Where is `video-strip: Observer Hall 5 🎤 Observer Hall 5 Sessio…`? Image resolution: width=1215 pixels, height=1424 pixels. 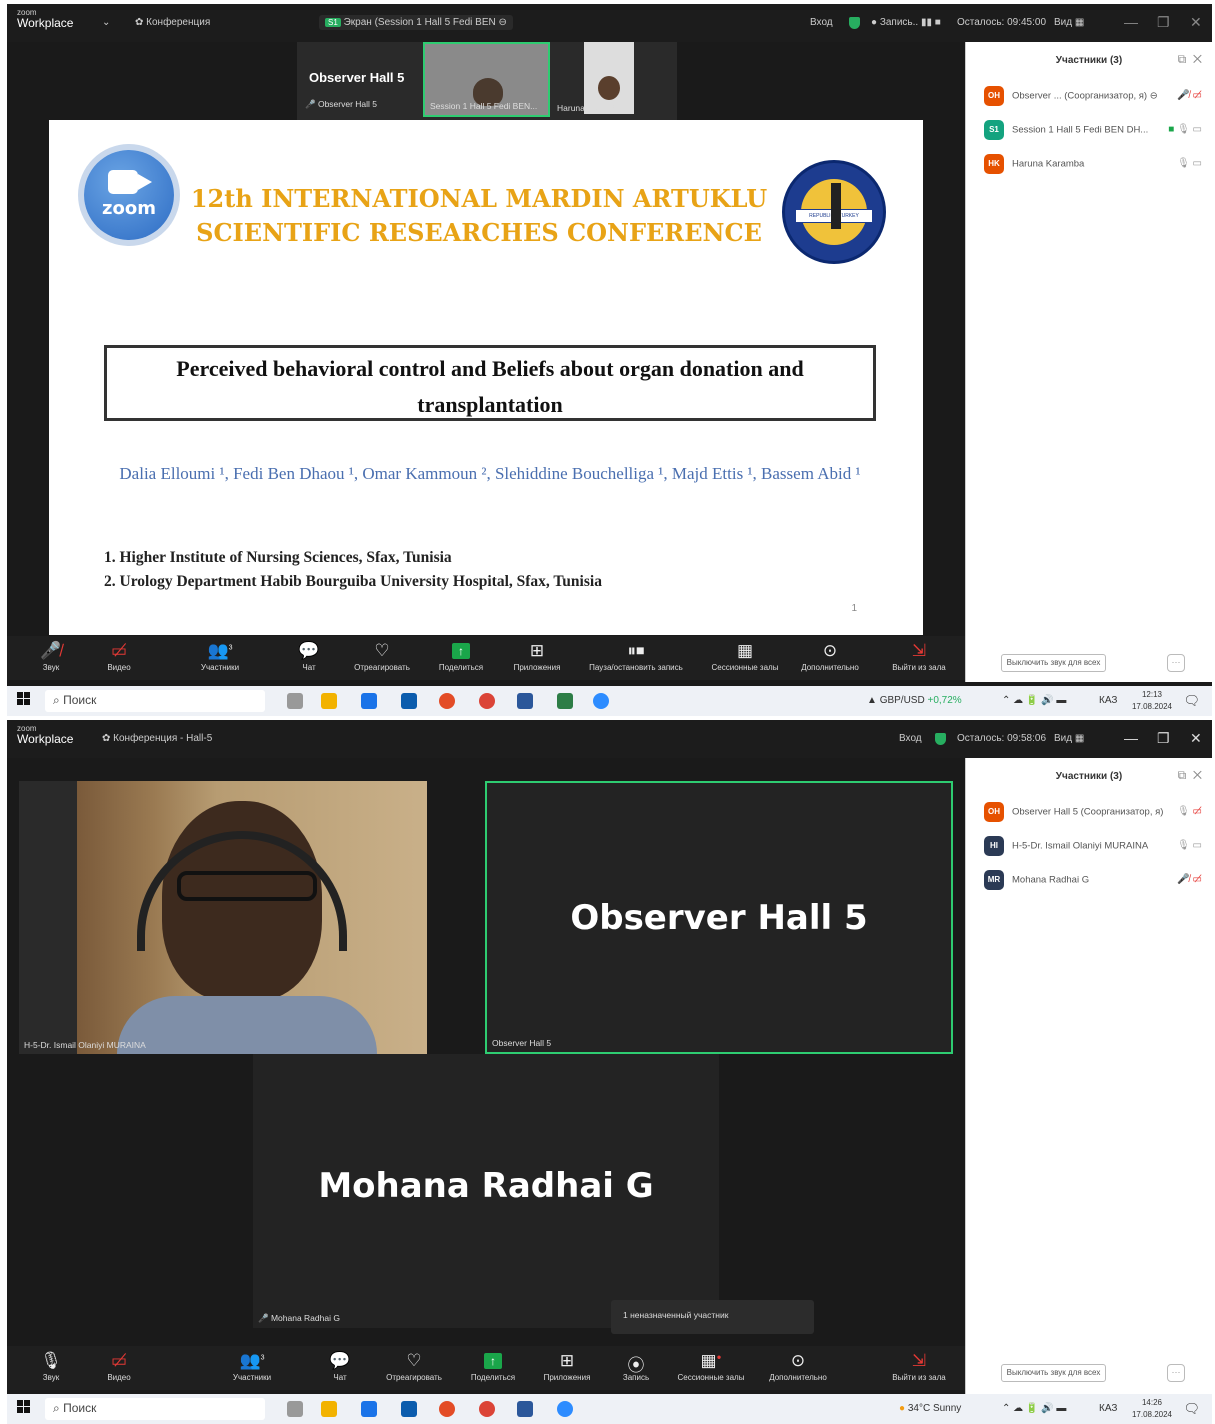 video-strip: Observer Hall 5 🎤 Observer Hall 5 Sessio… is located at coordinates (487, 82).